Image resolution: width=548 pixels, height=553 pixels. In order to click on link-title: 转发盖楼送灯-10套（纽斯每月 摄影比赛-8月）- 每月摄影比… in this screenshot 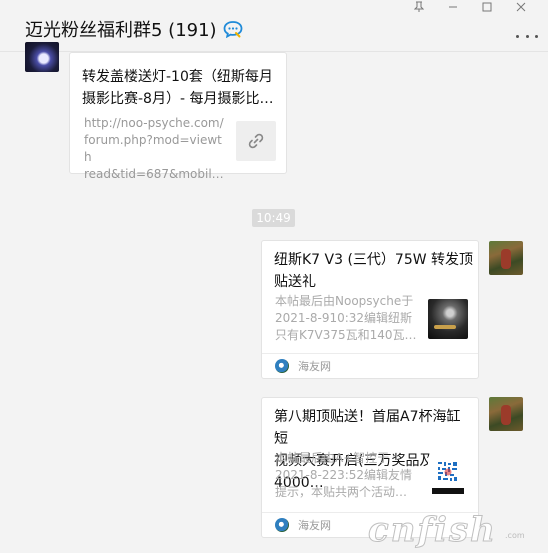, I will do `click(178, 88)`.